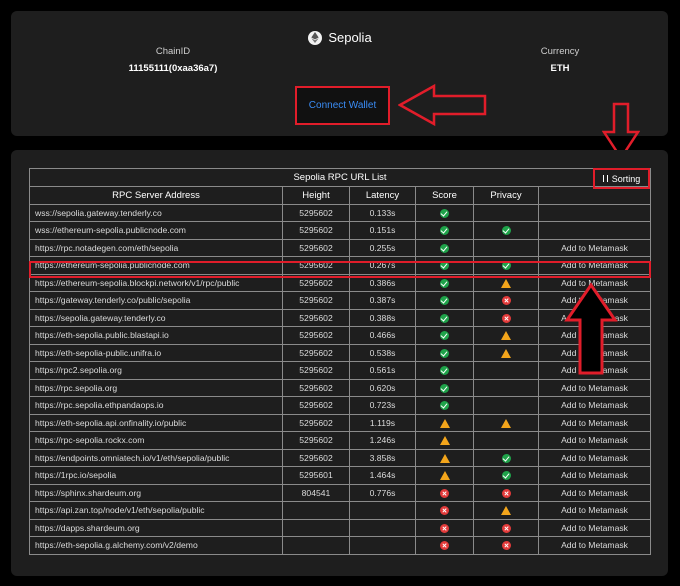  Describe the element at coordinates (340, 177) in the screenshot. I see `table-title: Sepolia RPC URL List` at that location.